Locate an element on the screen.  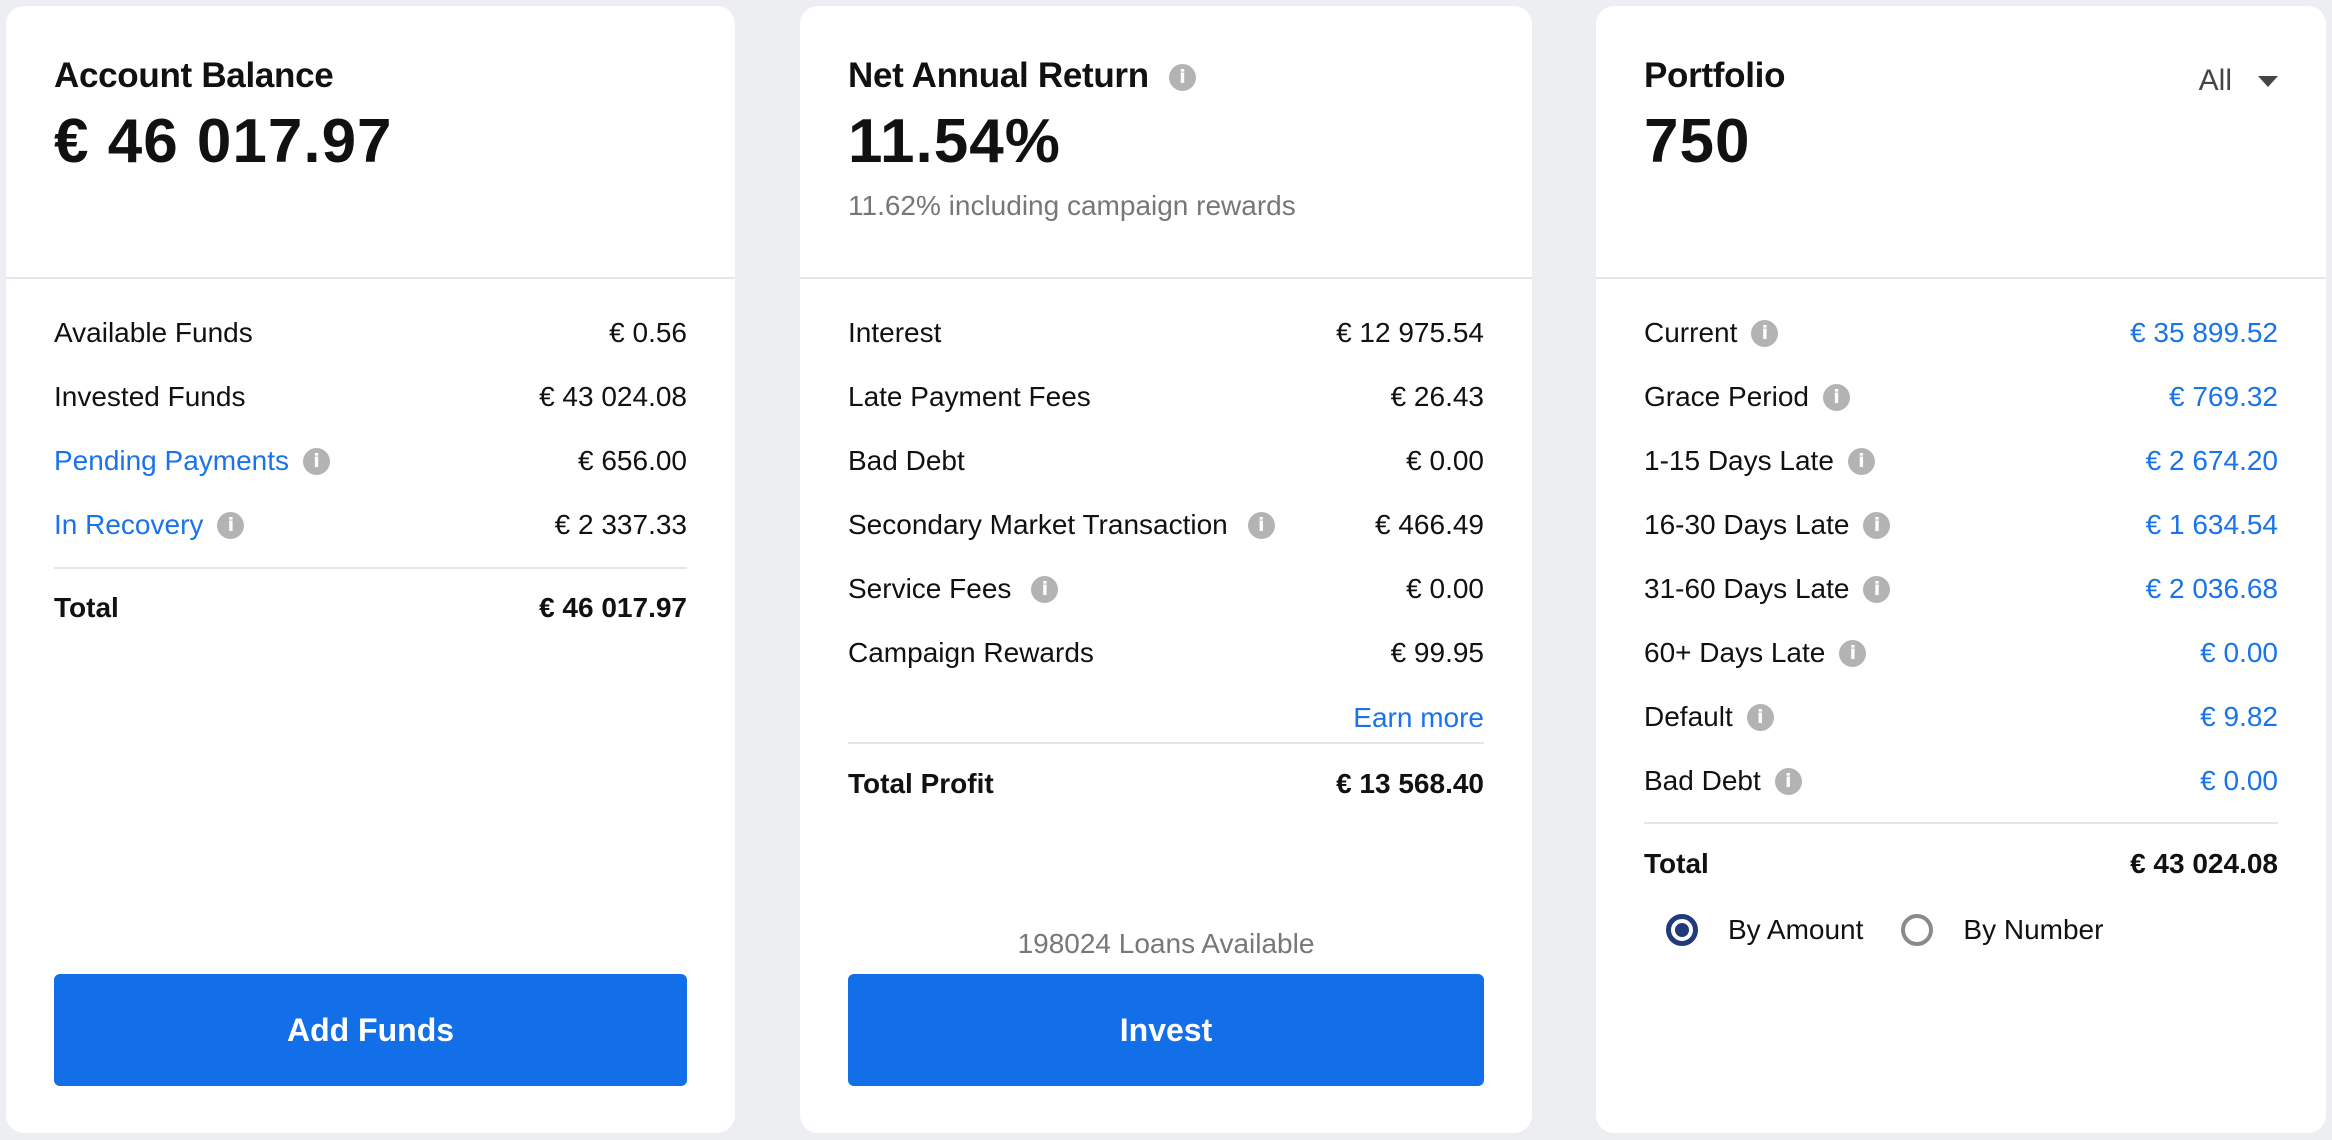
radio-label: By Number is located at coordinates (2033, 929).